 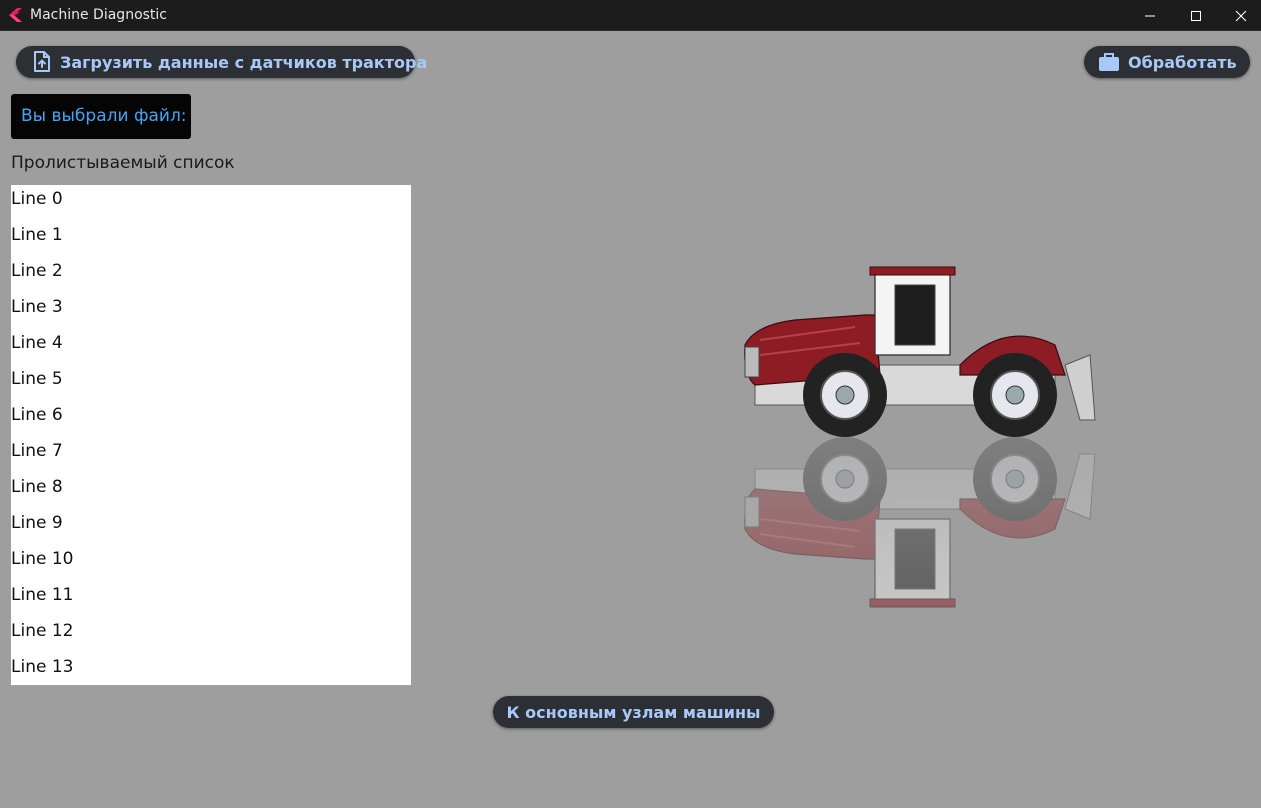 I want to click on list-item: Line 6, so click(x=211, y=419).